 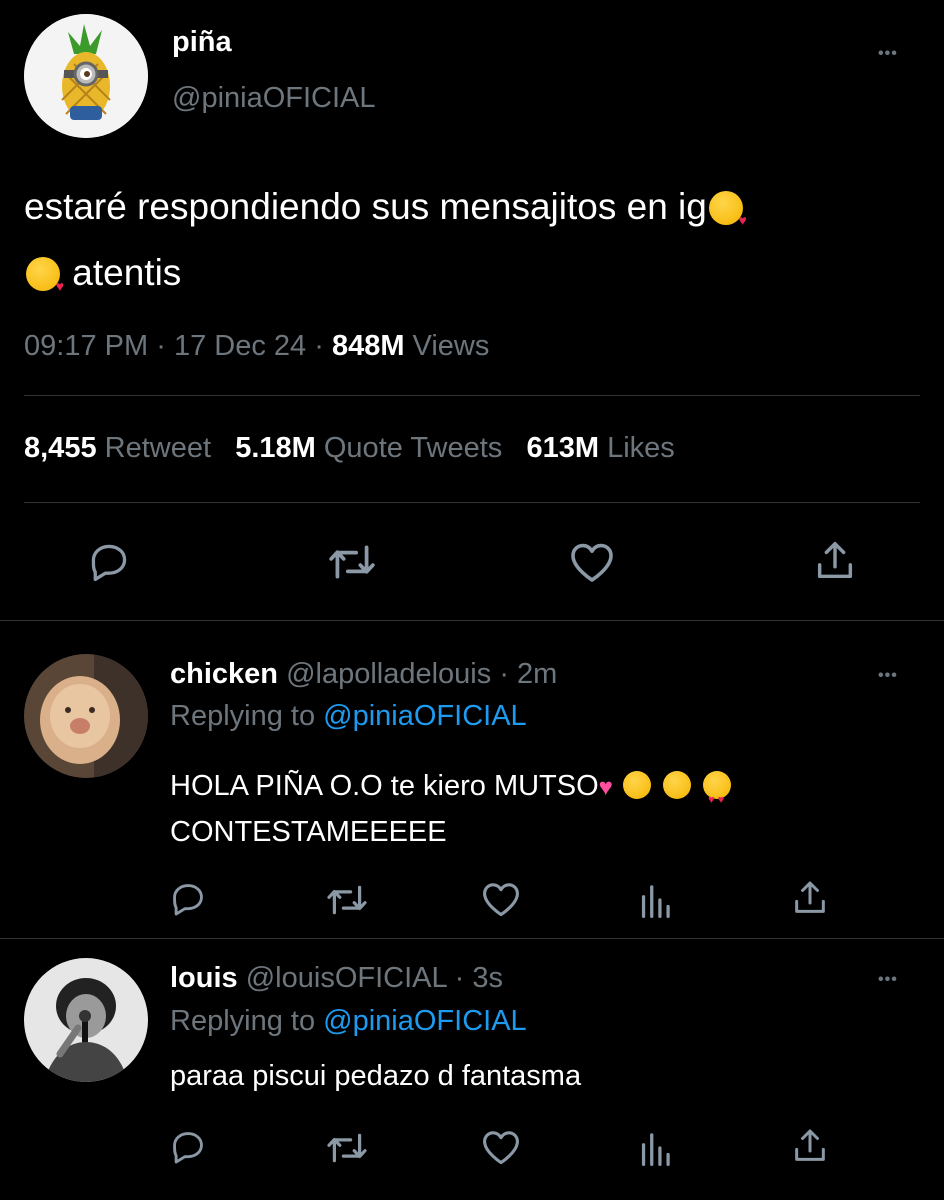 I want to click on two-hearts-emoji: ♥, so click(x=605, y=787).